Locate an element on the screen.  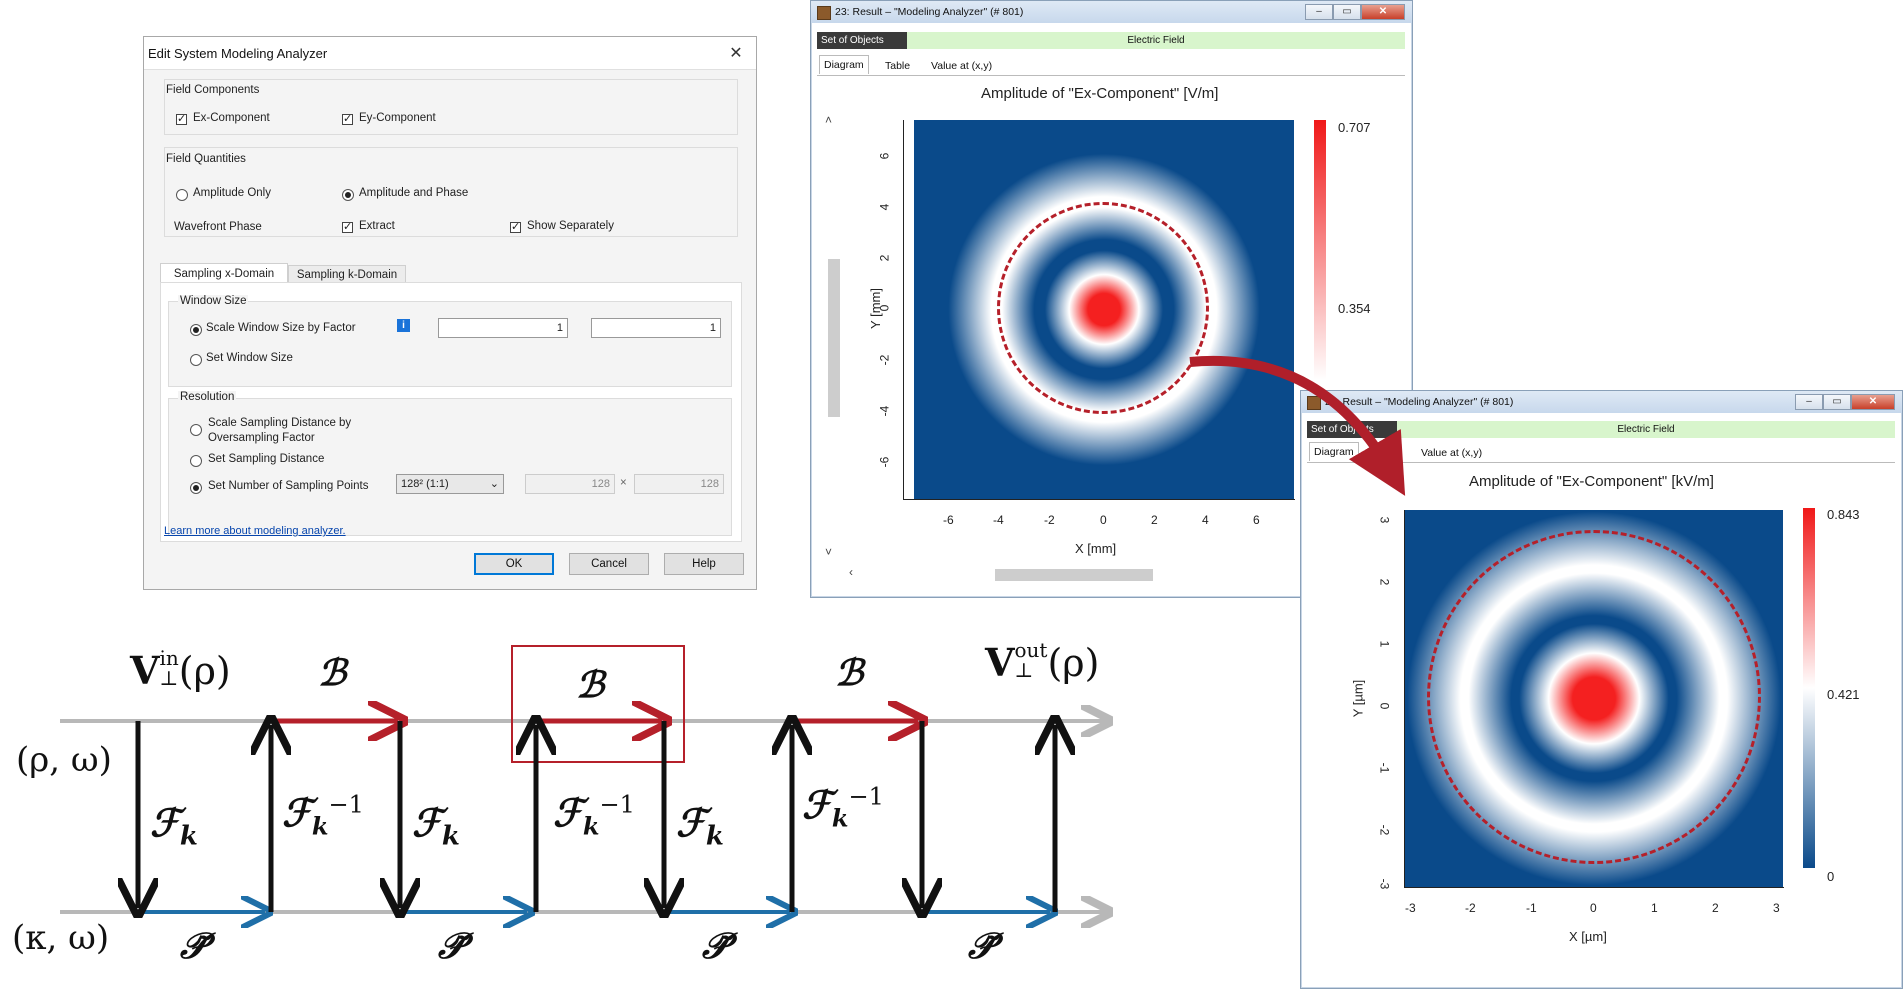
curved-arrow is located at coordinates (1297, 426).